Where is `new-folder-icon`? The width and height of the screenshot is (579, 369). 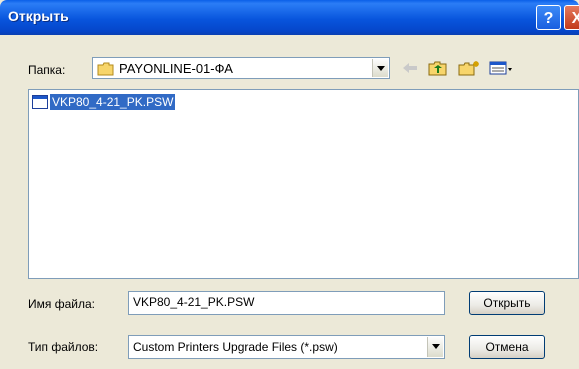 new-folder-icon is located at coordinates (469, 68).